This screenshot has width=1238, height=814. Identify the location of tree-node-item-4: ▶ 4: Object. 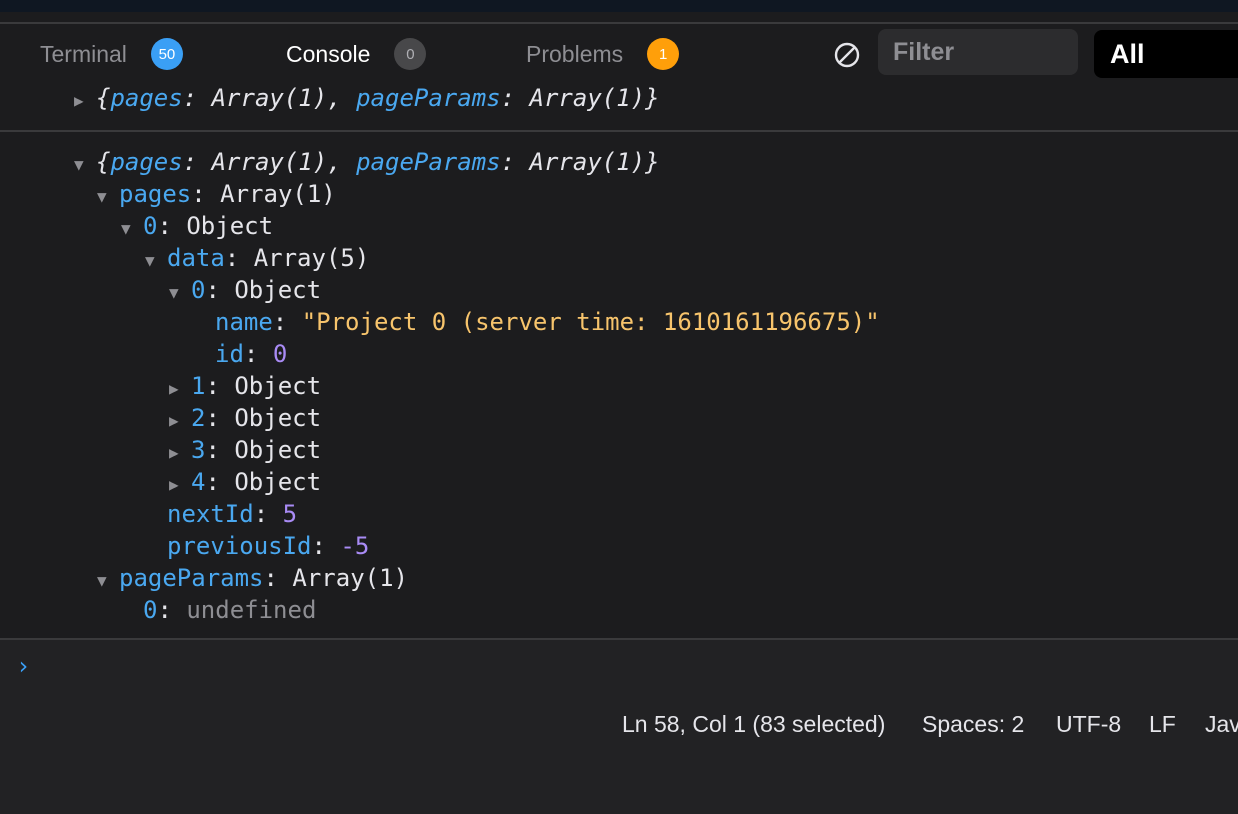
(245, 482).